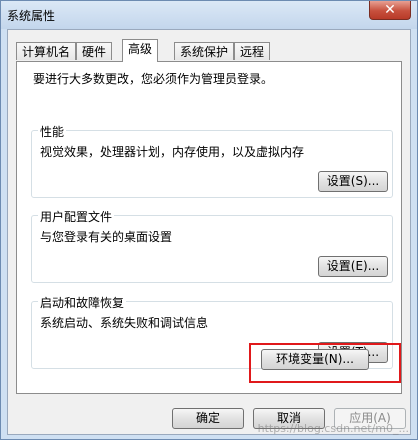 The width and height of the screenshot is (420, 442). What do you see at coordinates (140, 50) in the screenshot?
I see `tab-advanced: 高级` at bounding box center [140, 50].